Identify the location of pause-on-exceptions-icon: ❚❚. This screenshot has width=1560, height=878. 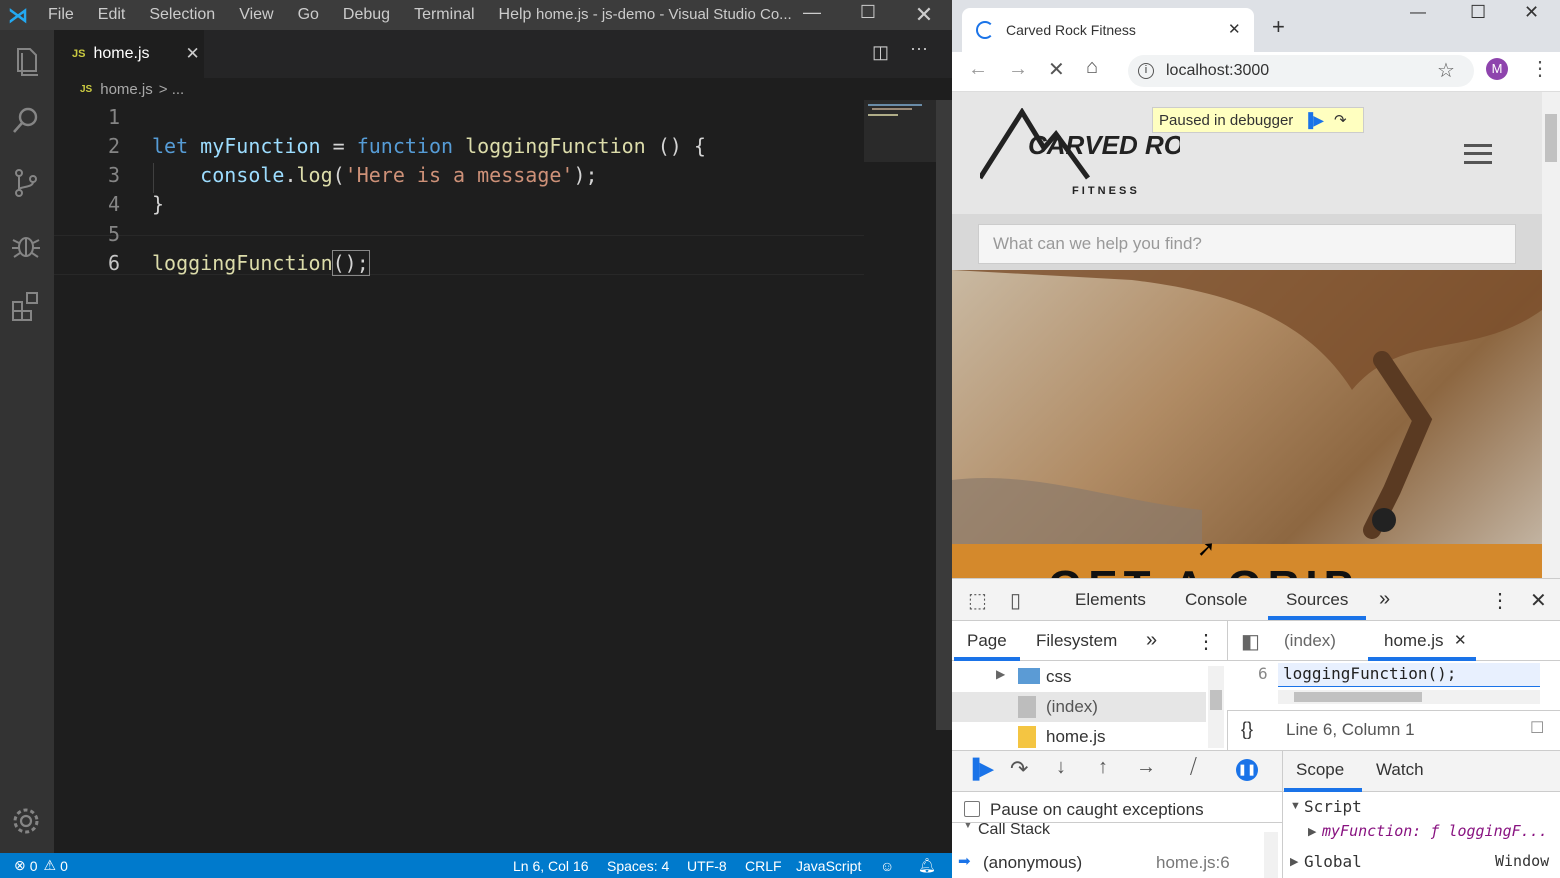
(1247, 770).